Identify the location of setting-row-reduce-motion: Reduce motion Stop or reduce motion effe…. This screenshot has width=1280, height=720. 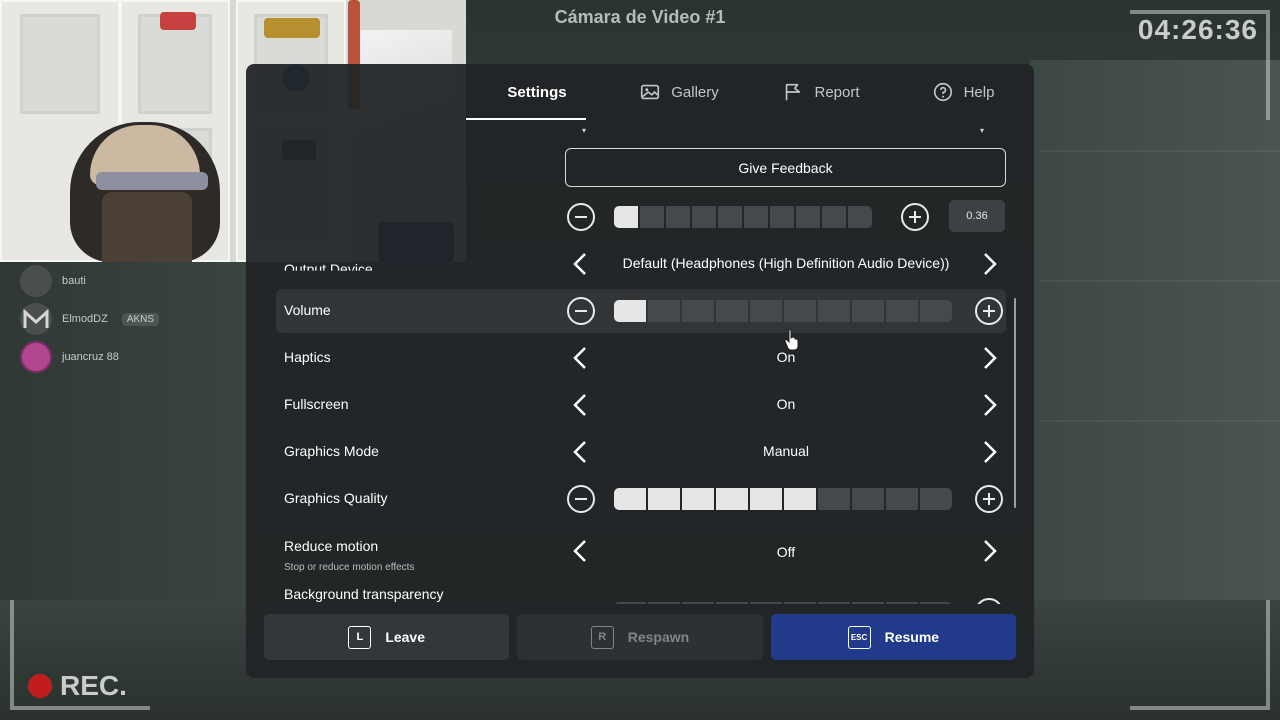
(641, 551).